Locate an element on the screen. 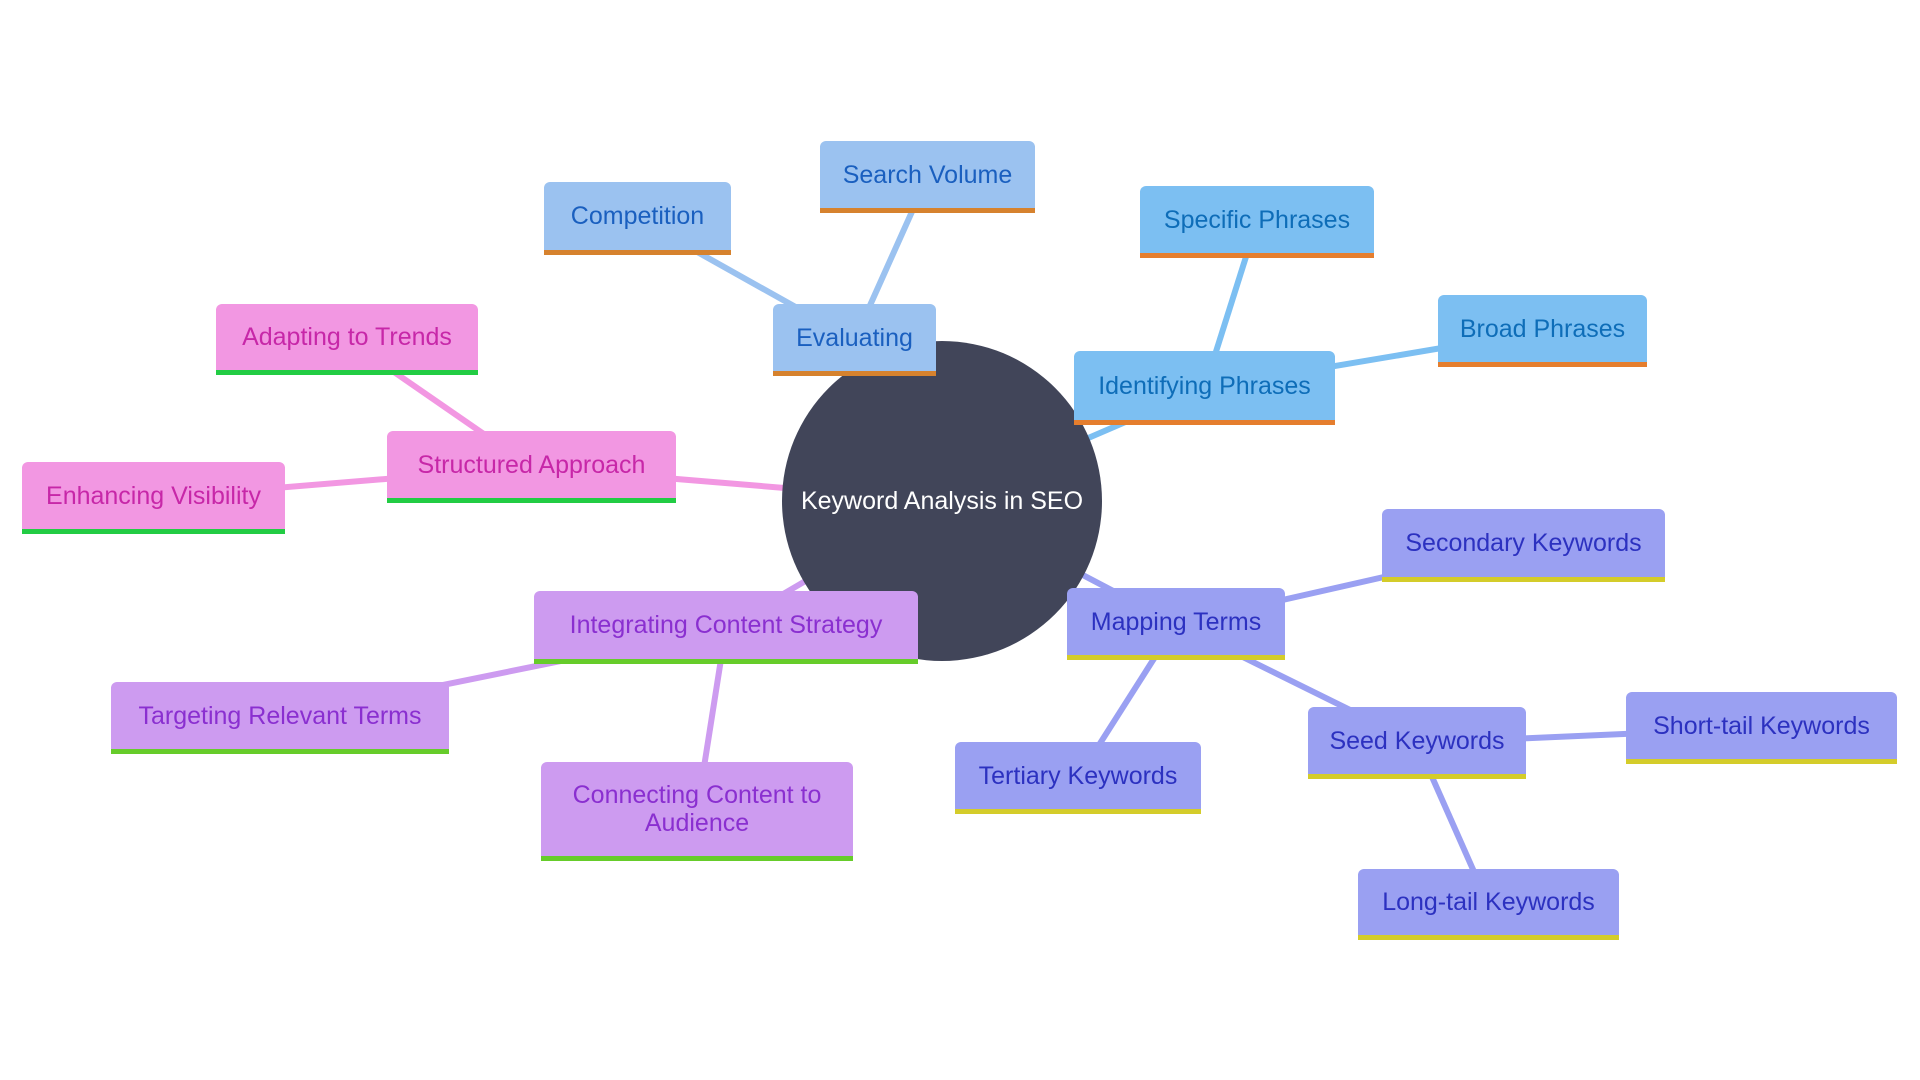  node-search-volume: Search Volume is located at coordinates (927, 177).